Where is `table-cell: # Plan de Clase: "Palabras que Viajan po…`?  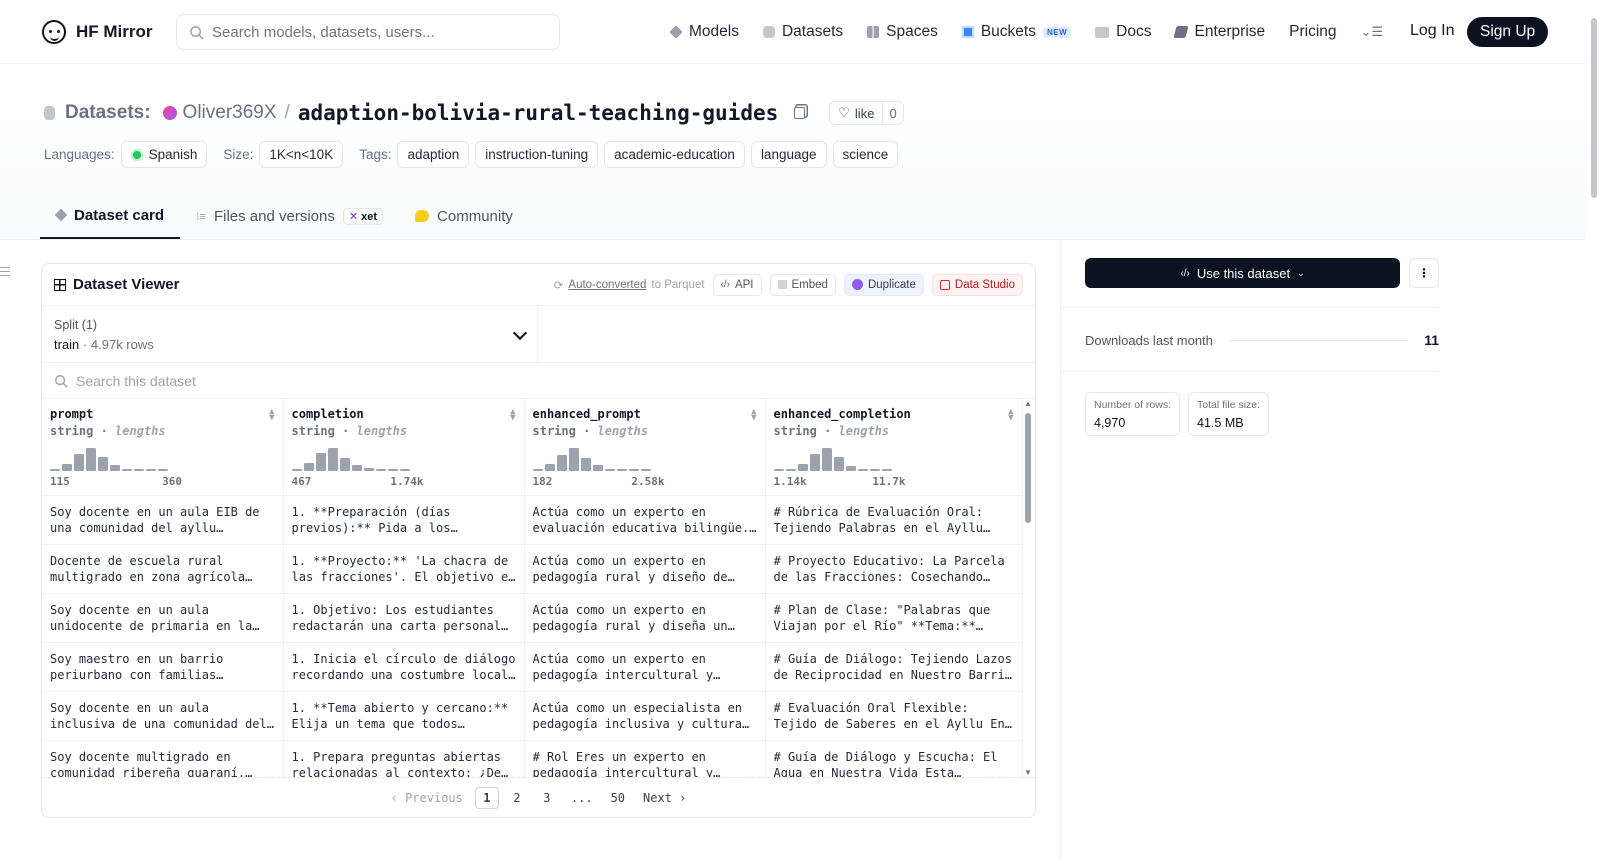
table-cell: # Plan de Clase: "Palabras que Viajan po… is located at coordinates (894, 618).